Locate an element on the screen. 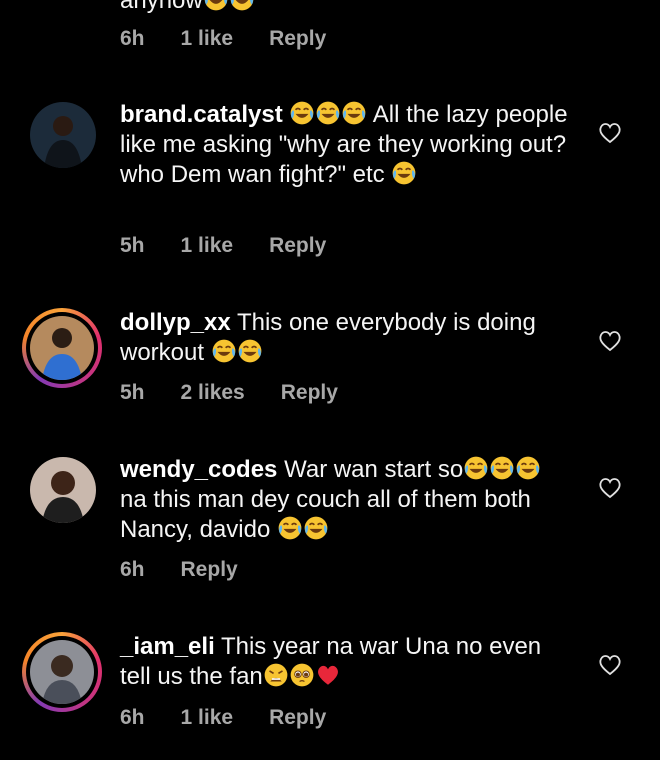 The width and height of the screenshot is (660, 760). weary-face-emoji is located at coordinates (276, 675).